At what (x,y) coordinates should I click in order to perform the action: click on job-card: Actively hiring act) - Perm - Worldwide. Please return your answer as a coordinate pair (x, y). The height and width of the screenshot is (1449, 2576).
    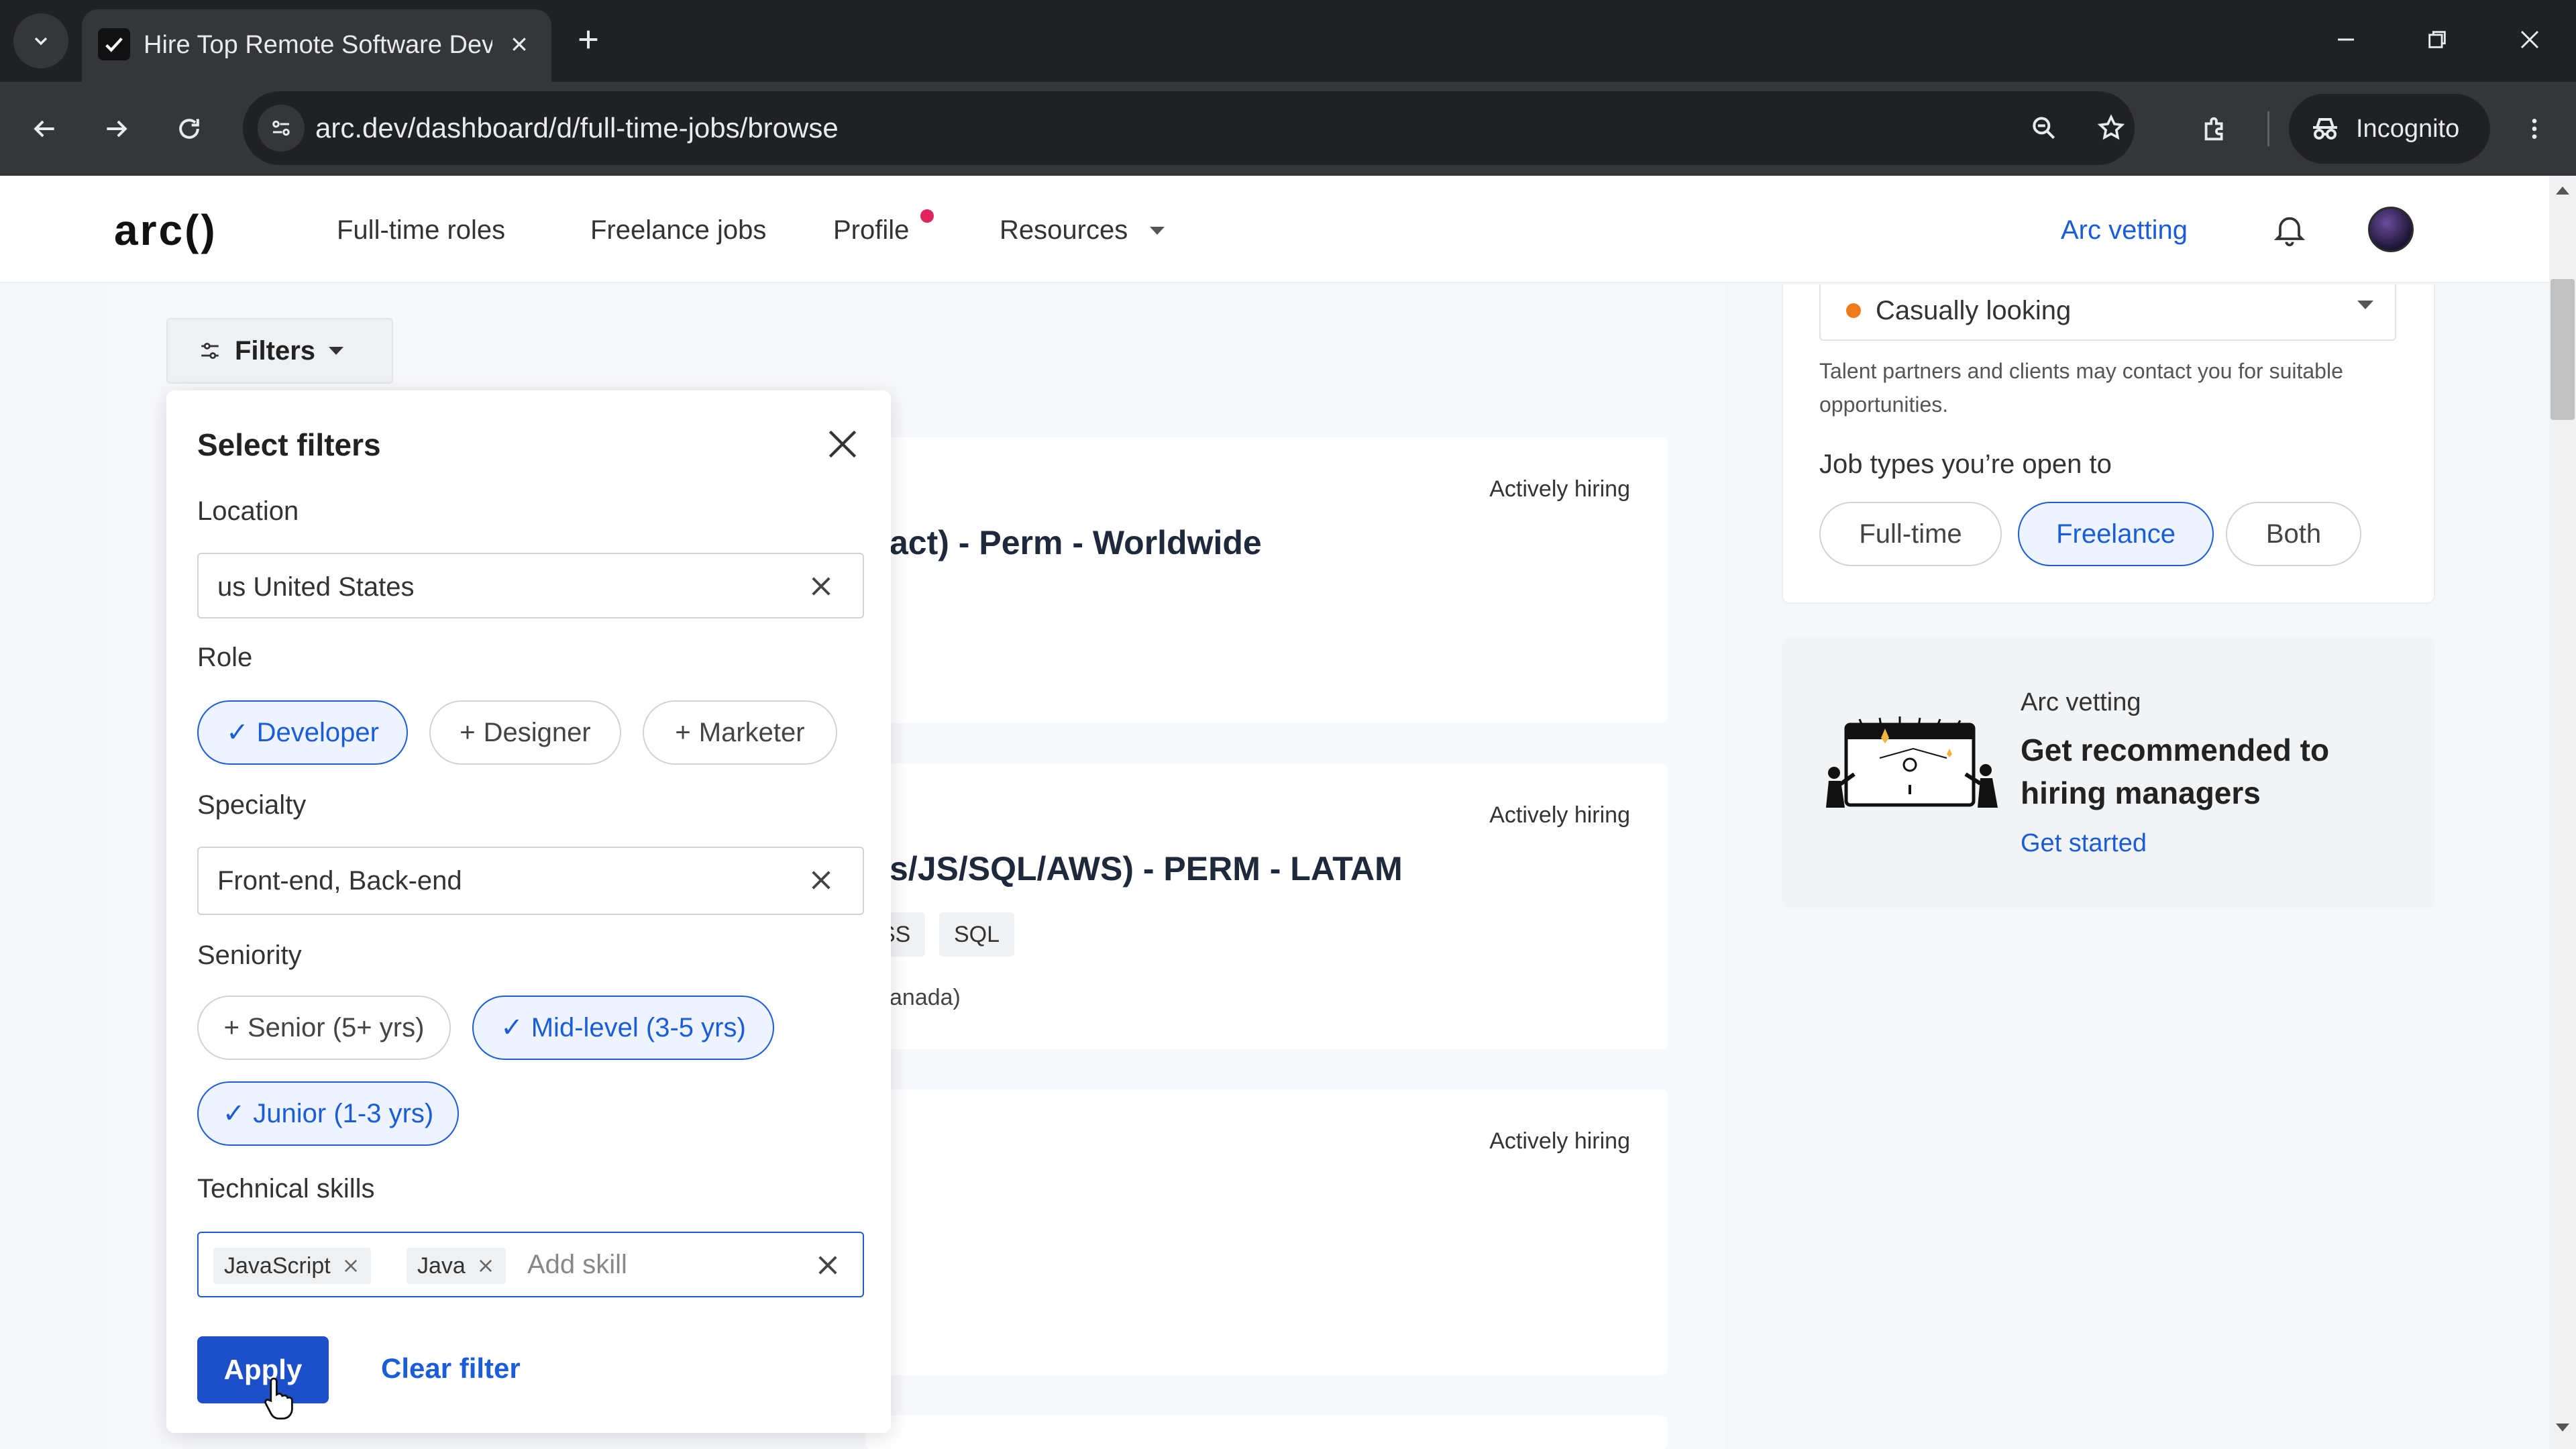
    Looking at the image, I should click on (1266, 580).